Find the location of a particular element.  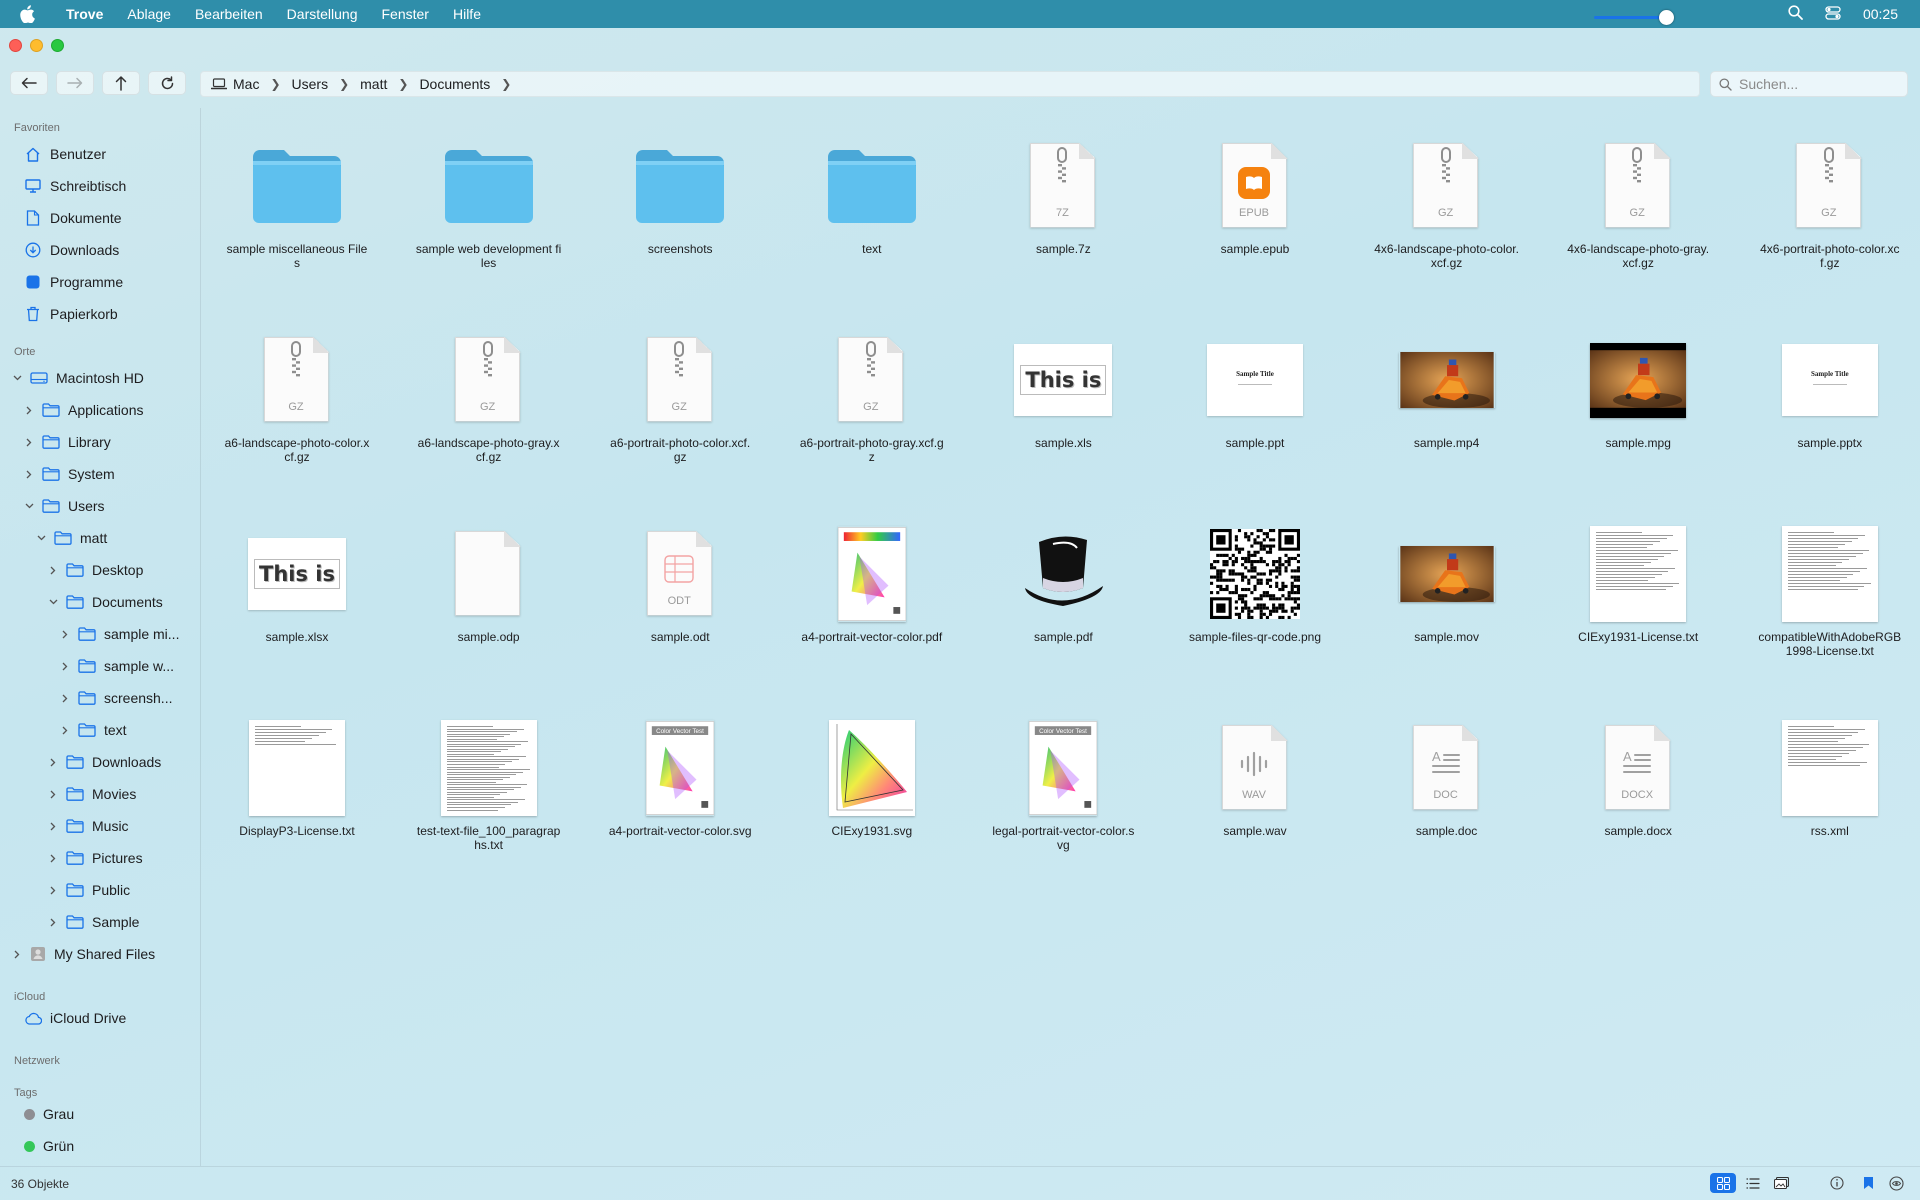

sidebar-item-programme: Programme is located at coordinates (73, 282).